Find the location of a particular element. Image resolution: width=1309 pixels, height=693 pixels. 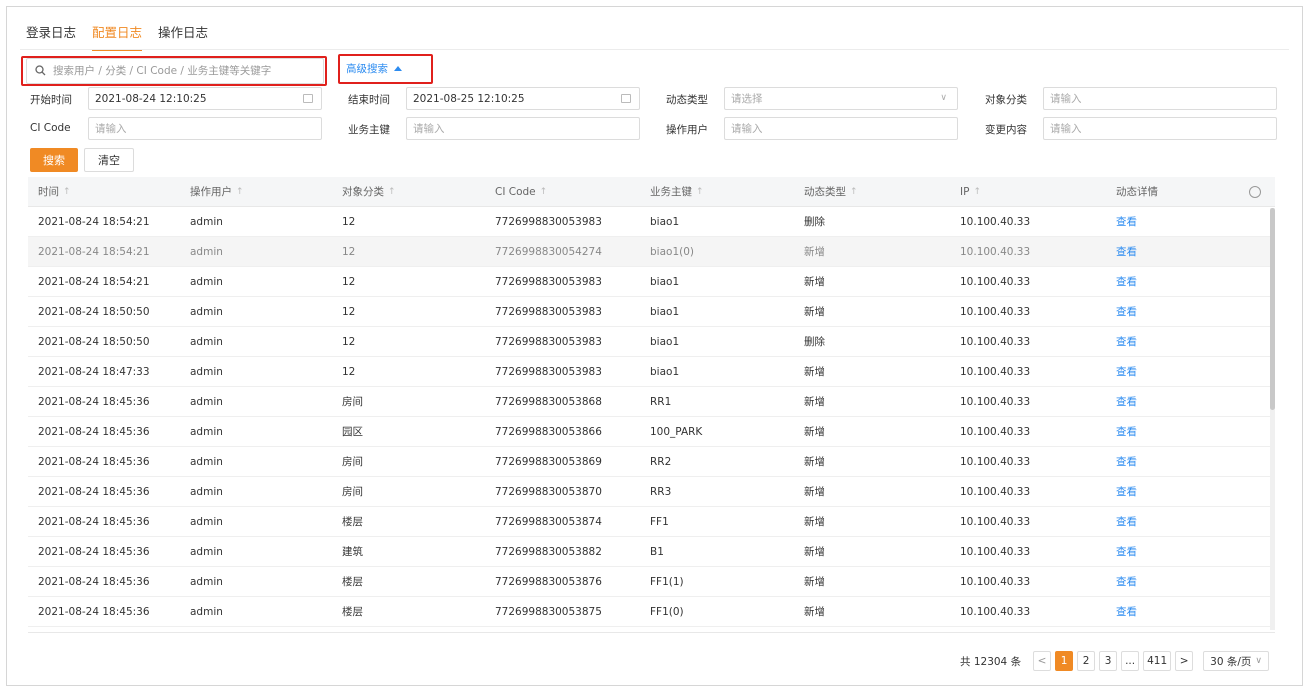

advanced-search-label: 高级搜索 is located at coordinates (367, 69).